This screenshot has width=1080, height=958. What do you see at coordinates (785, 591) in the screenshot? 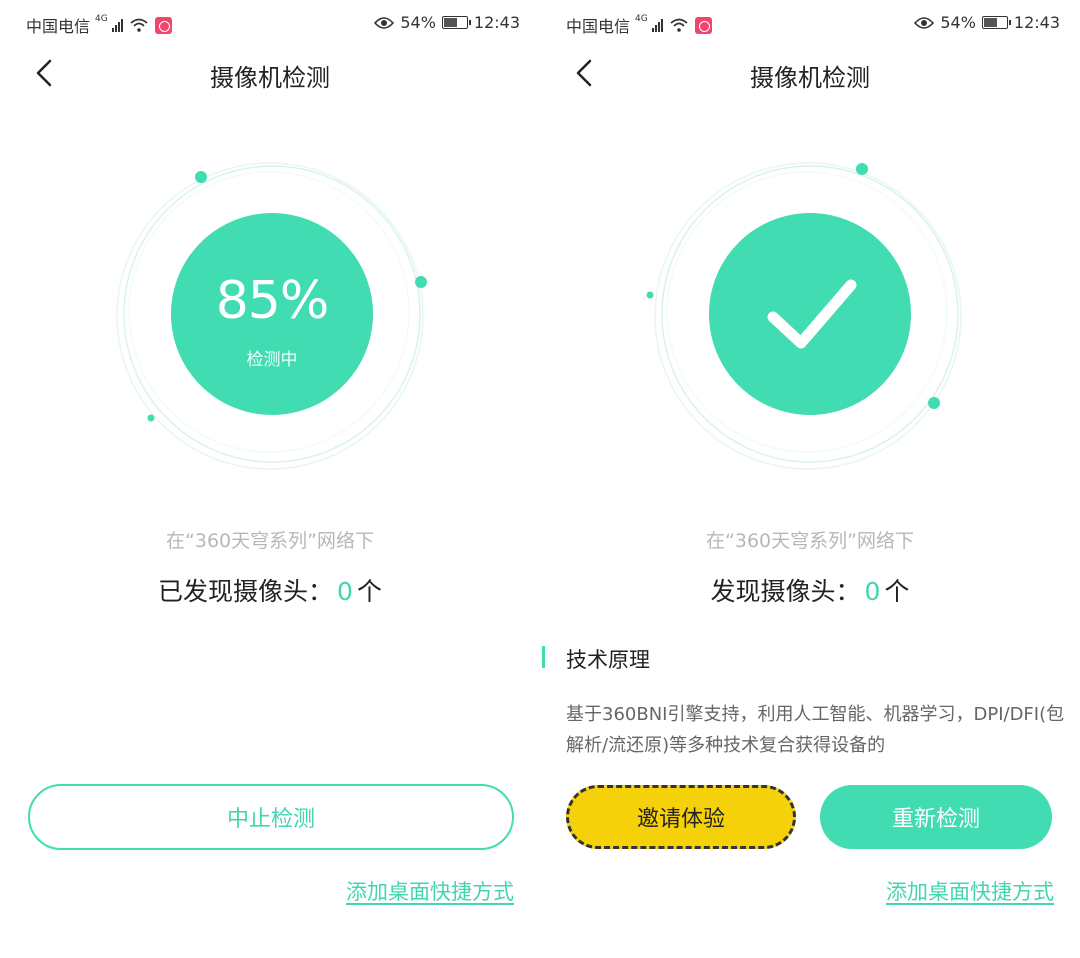
I see `found-label: 发现摄像头：` at bounding box center [785, 591].